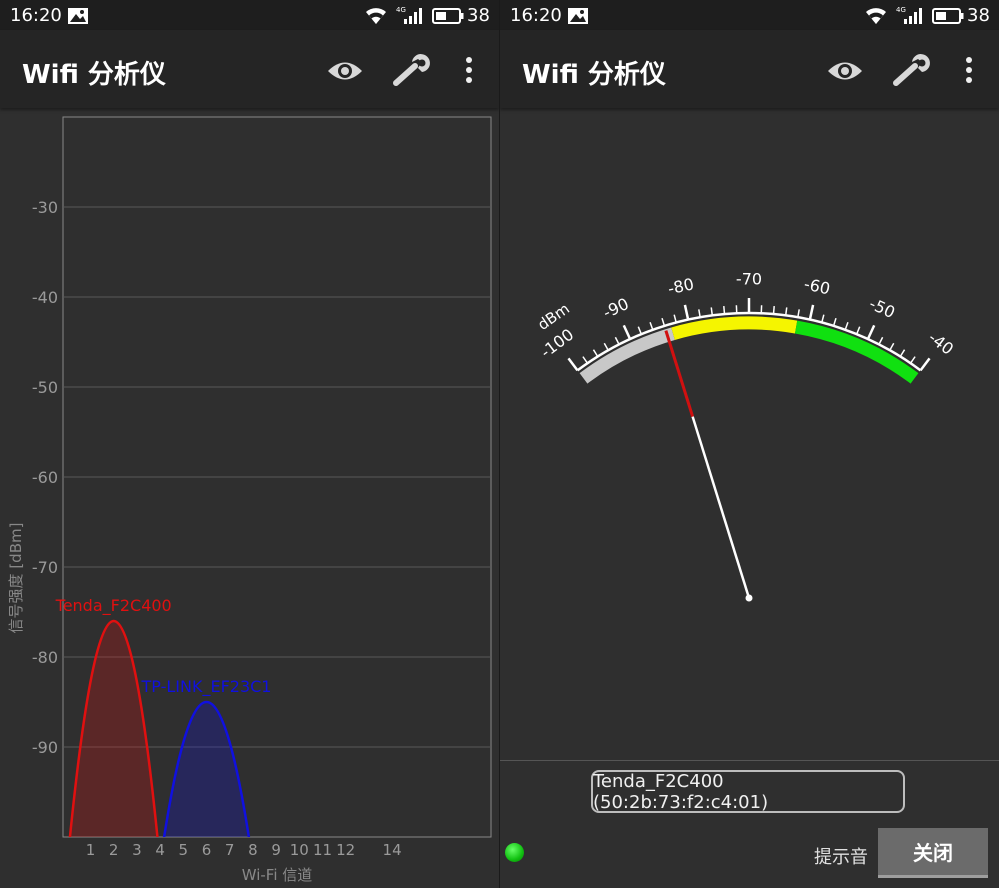 The width and height of the screenshot is (999, 888). I want to click on x-tick-label: 14, so click(392, 850).